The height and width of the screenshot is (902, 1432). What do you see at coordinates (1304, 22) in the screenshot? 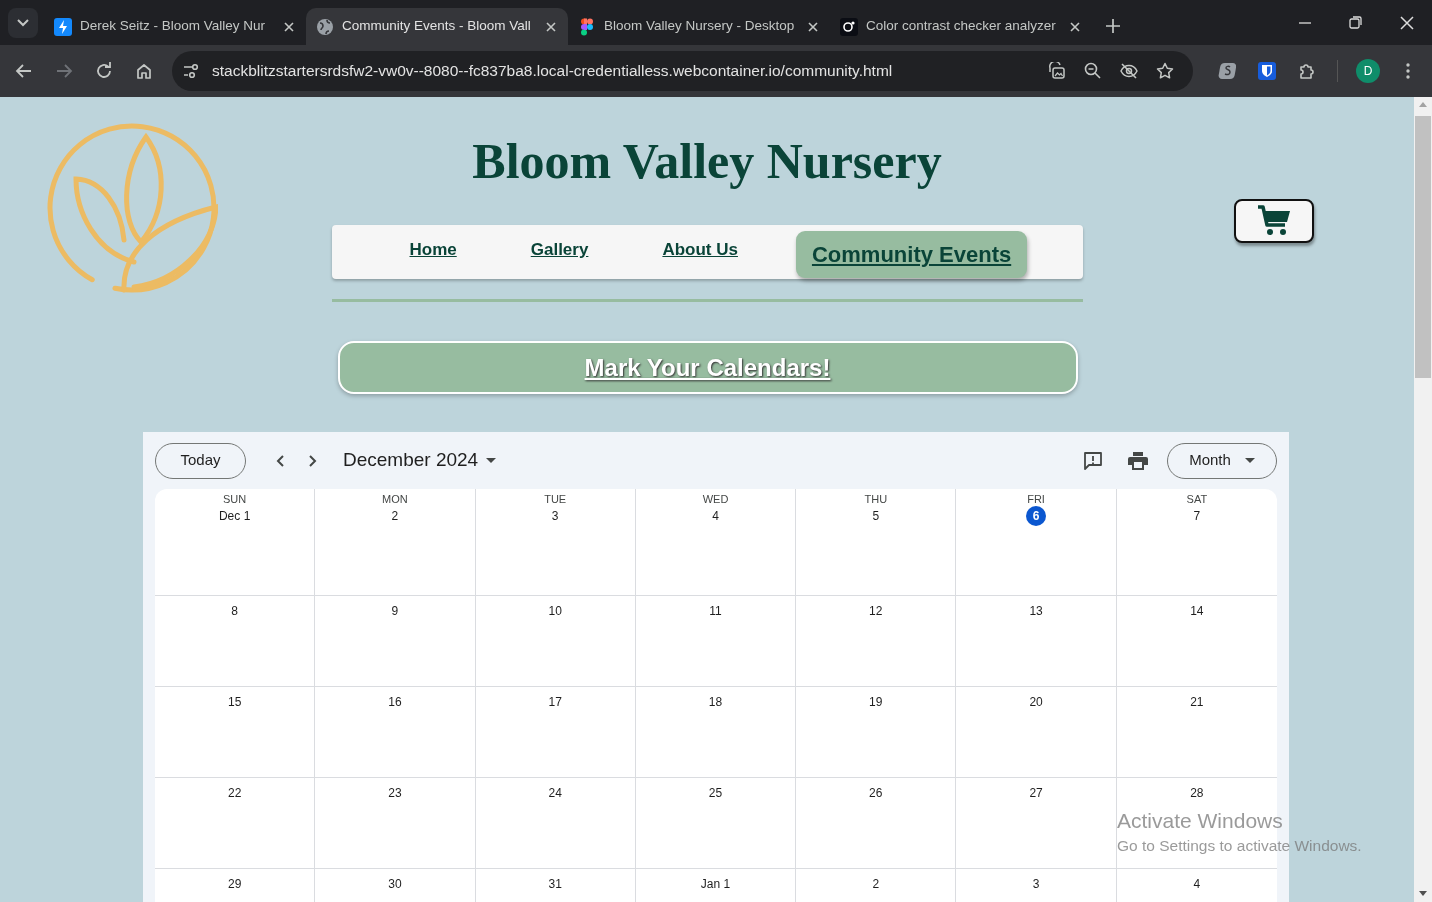
I see `minimize-icon` at bounding box center [1304, 22].